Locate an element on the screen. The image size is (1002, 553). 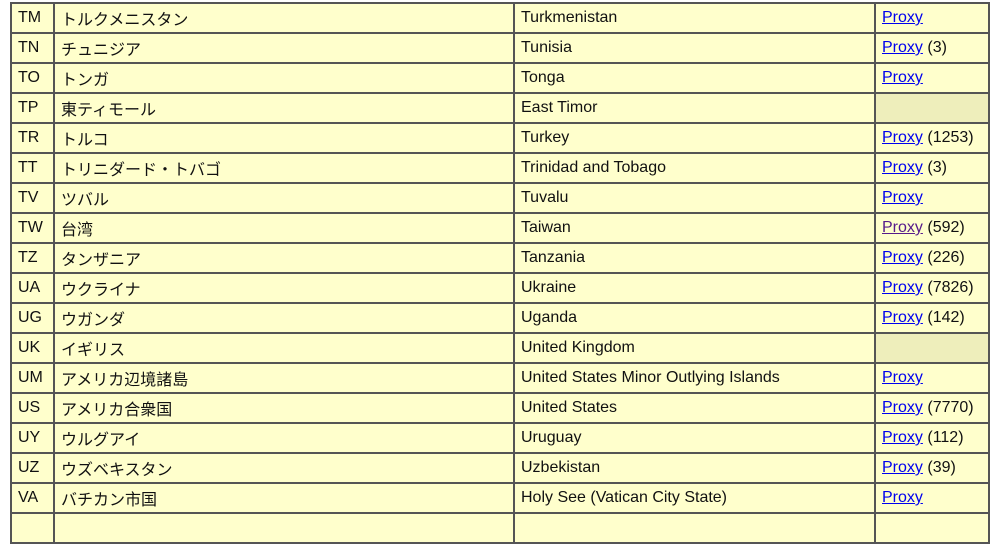
proxy-cell: Proxy (592) is located at coordinates (932, 228).